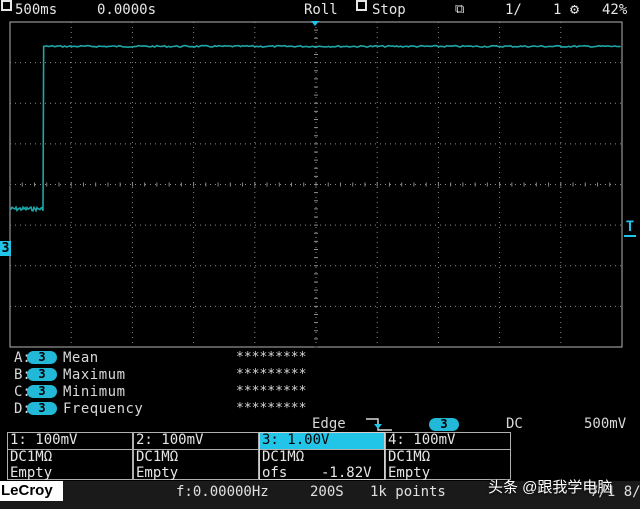 The image size is (640, 509). What do you see at coordinates (5, 248) in the screenshot?
I see `channel-3-marker: 3` at bounding box center [5, 248].